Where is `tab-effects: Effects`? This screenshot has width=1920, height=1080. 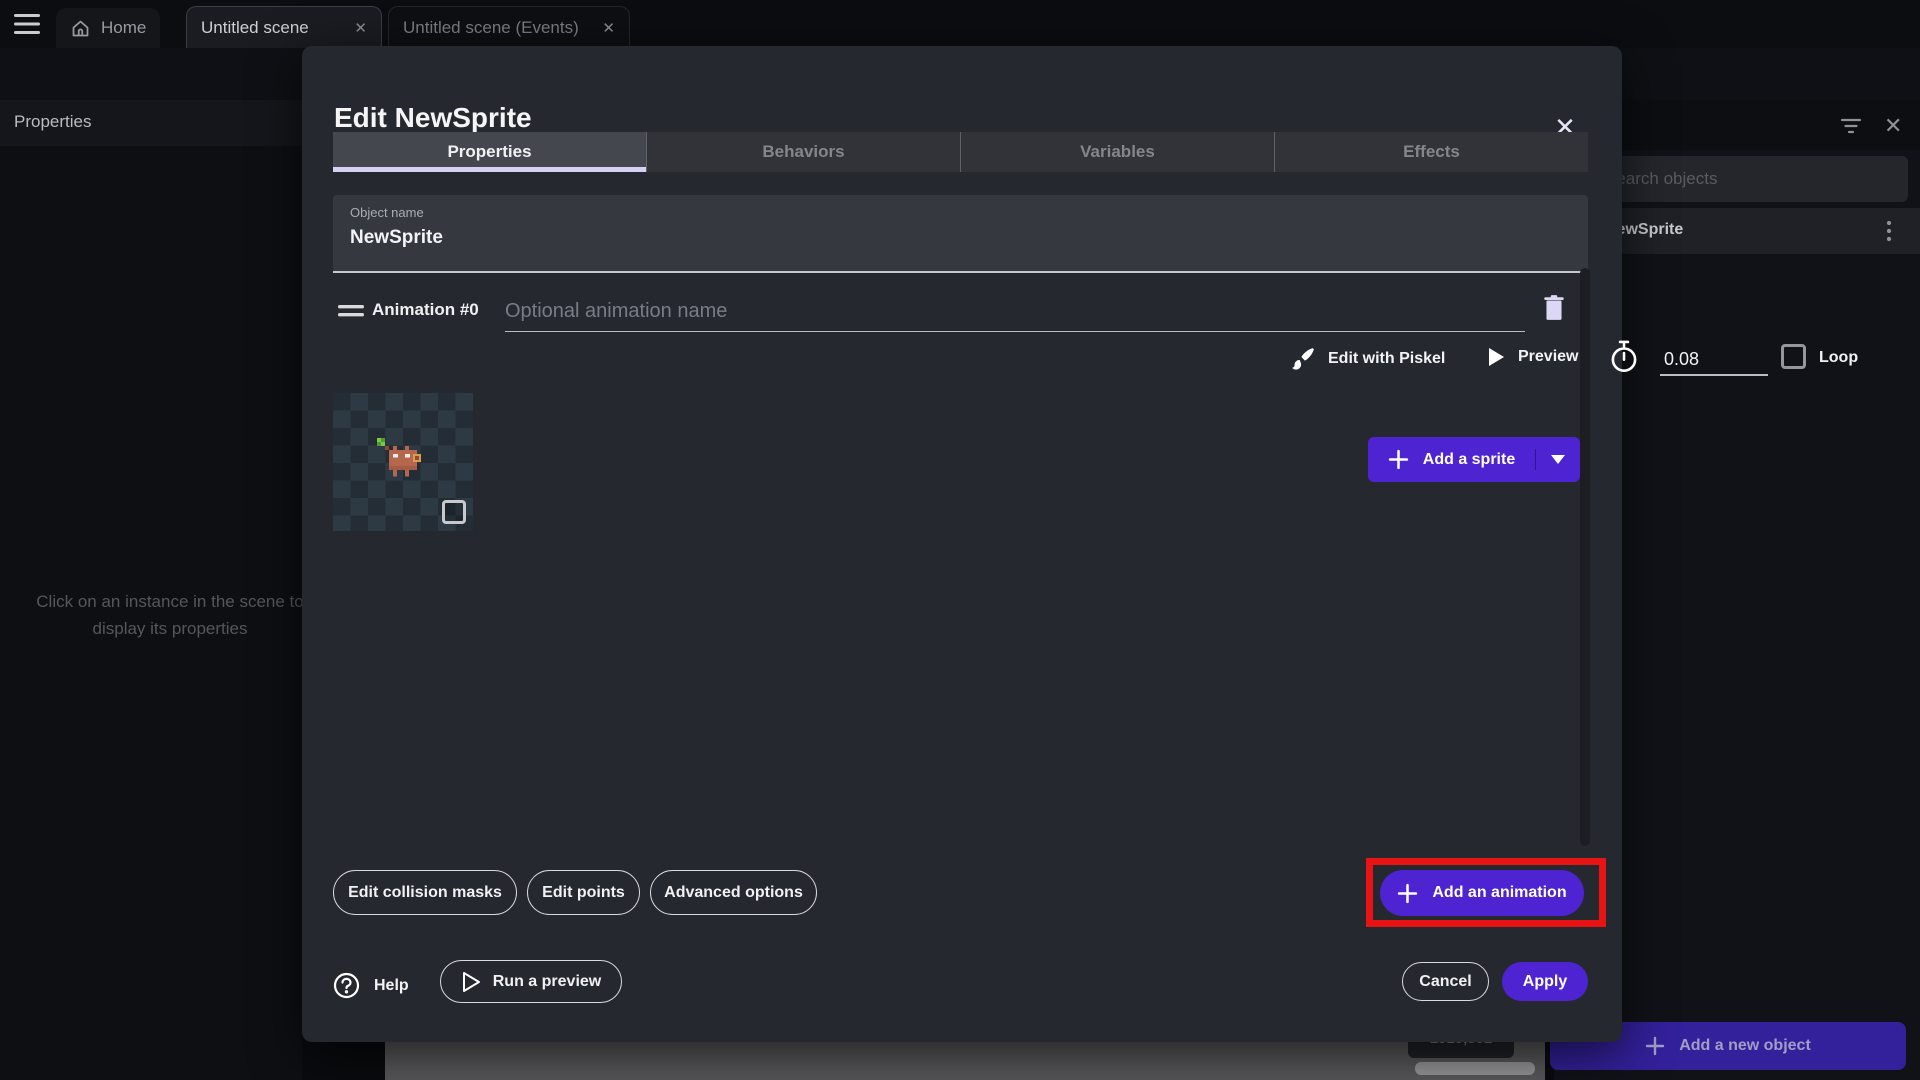 tab-effects: Effects is located at coordinates (1431, 152).